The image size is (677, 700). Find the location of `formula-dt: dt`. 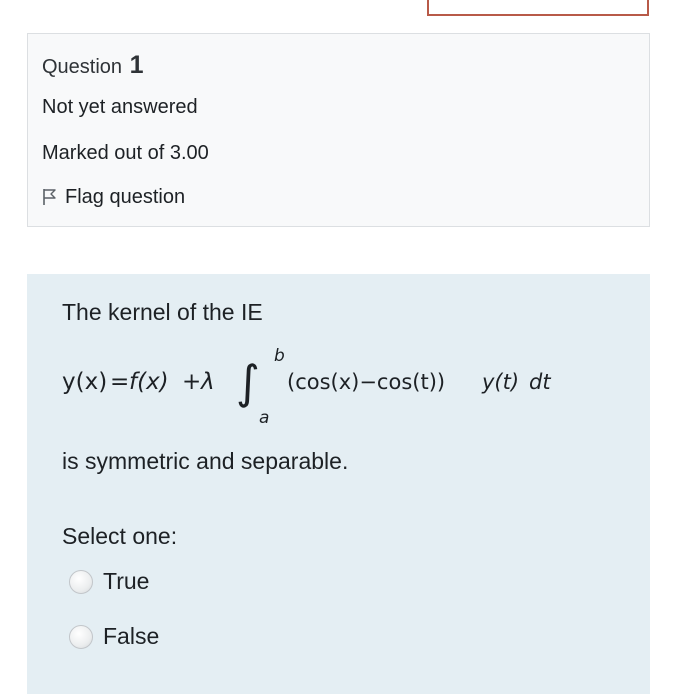

formula-dt: dt is located at coordinates (540, 382).